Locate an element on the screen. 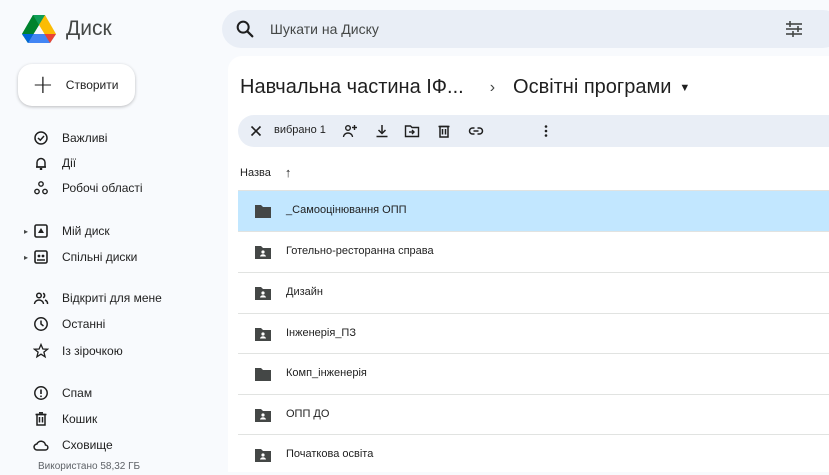 This screenshot has height=475, width=829. spam-icon is located at coordinates (41, 393).